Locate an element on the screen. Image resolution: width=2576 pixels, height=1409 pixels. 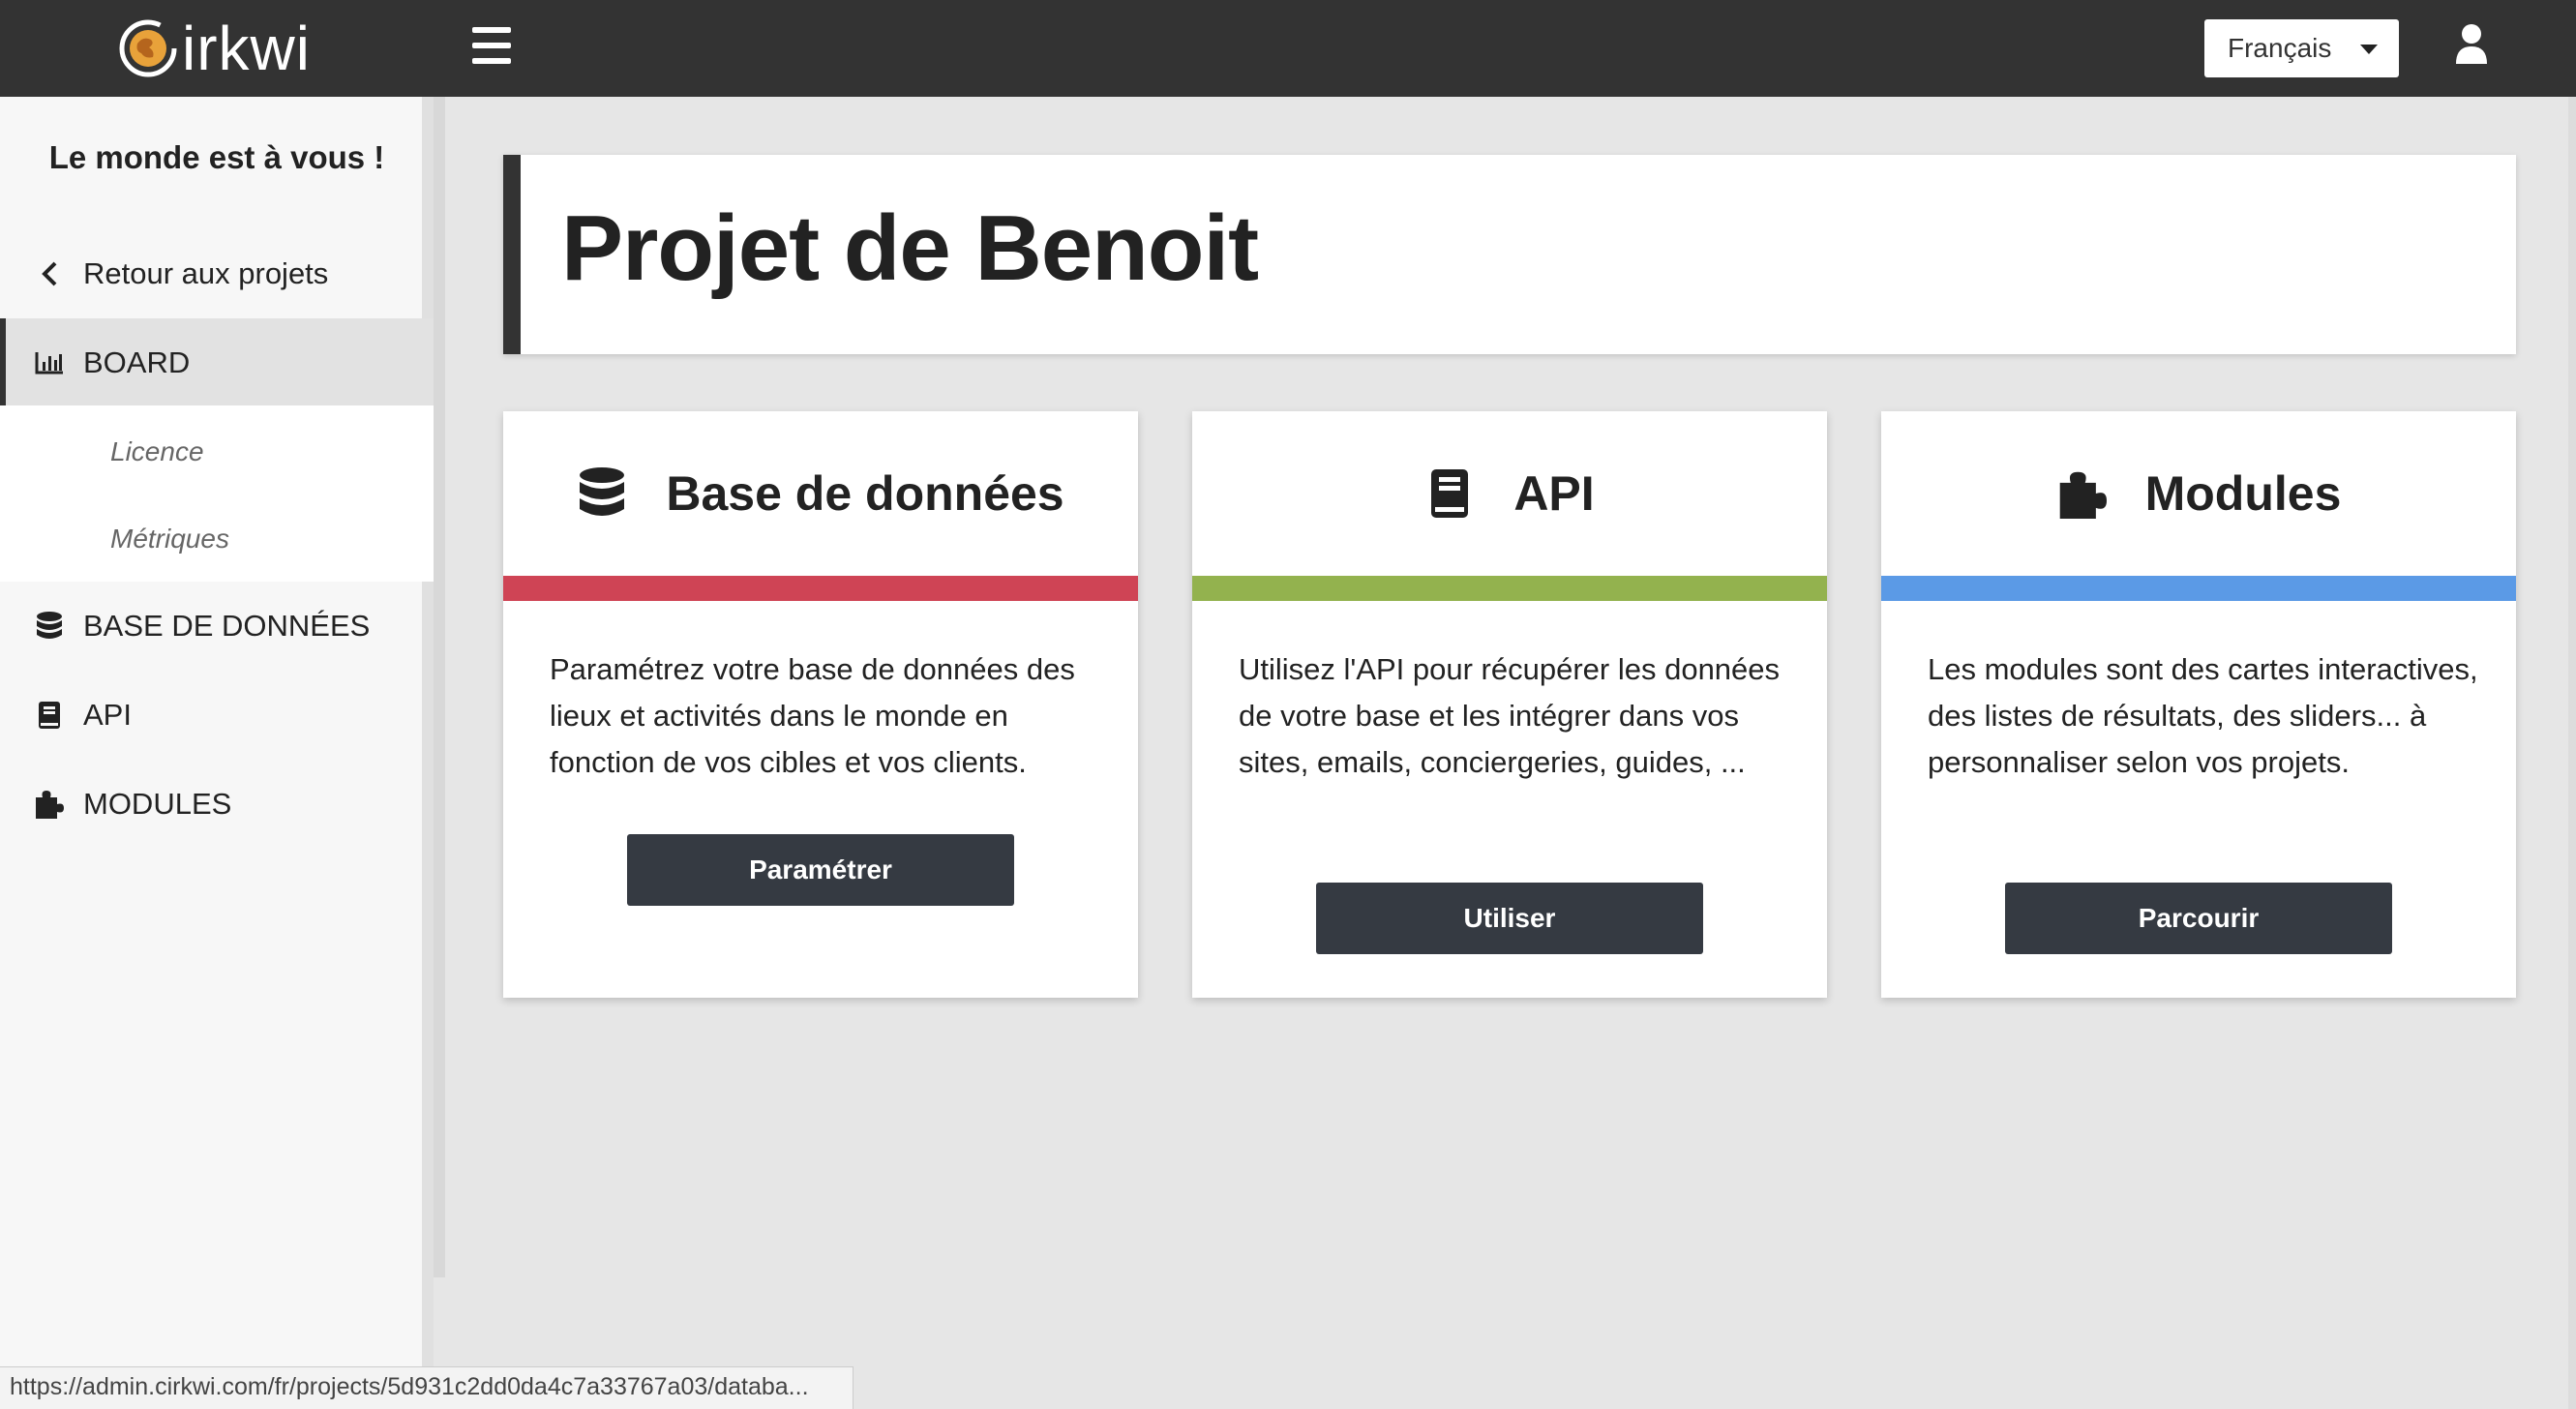
card-title: Base de données is located at coordinates (865, 493).